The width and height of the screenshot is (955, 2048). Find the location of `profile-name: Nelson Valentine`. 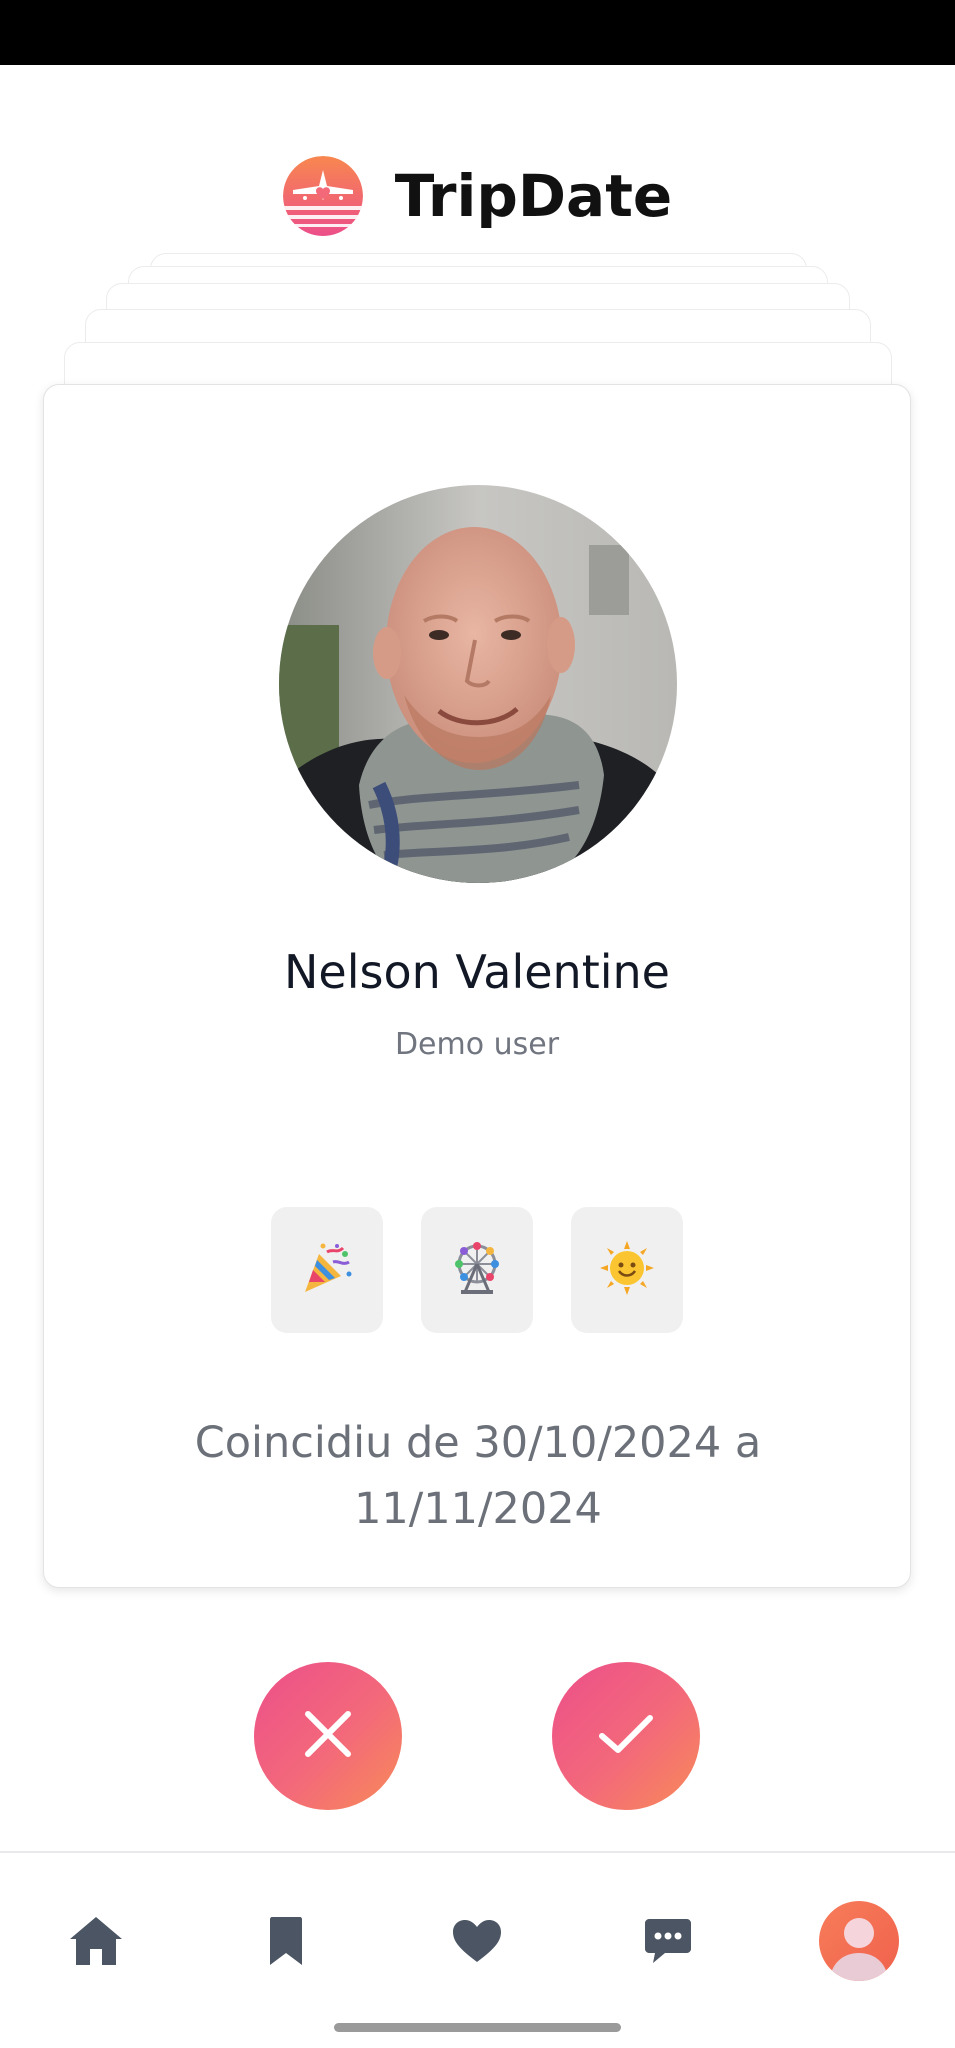

profile-name: Nelson Valentine is located at coordinates (477, 972).